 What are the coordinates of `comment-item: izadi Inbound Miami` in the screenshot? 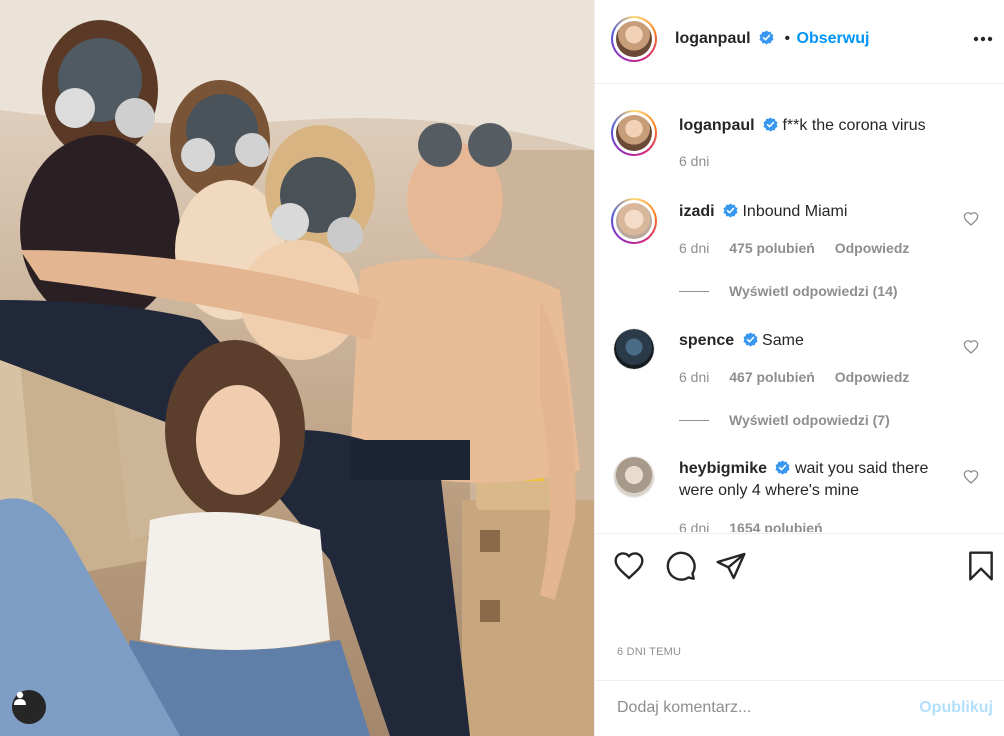 It's located at (763, 212).